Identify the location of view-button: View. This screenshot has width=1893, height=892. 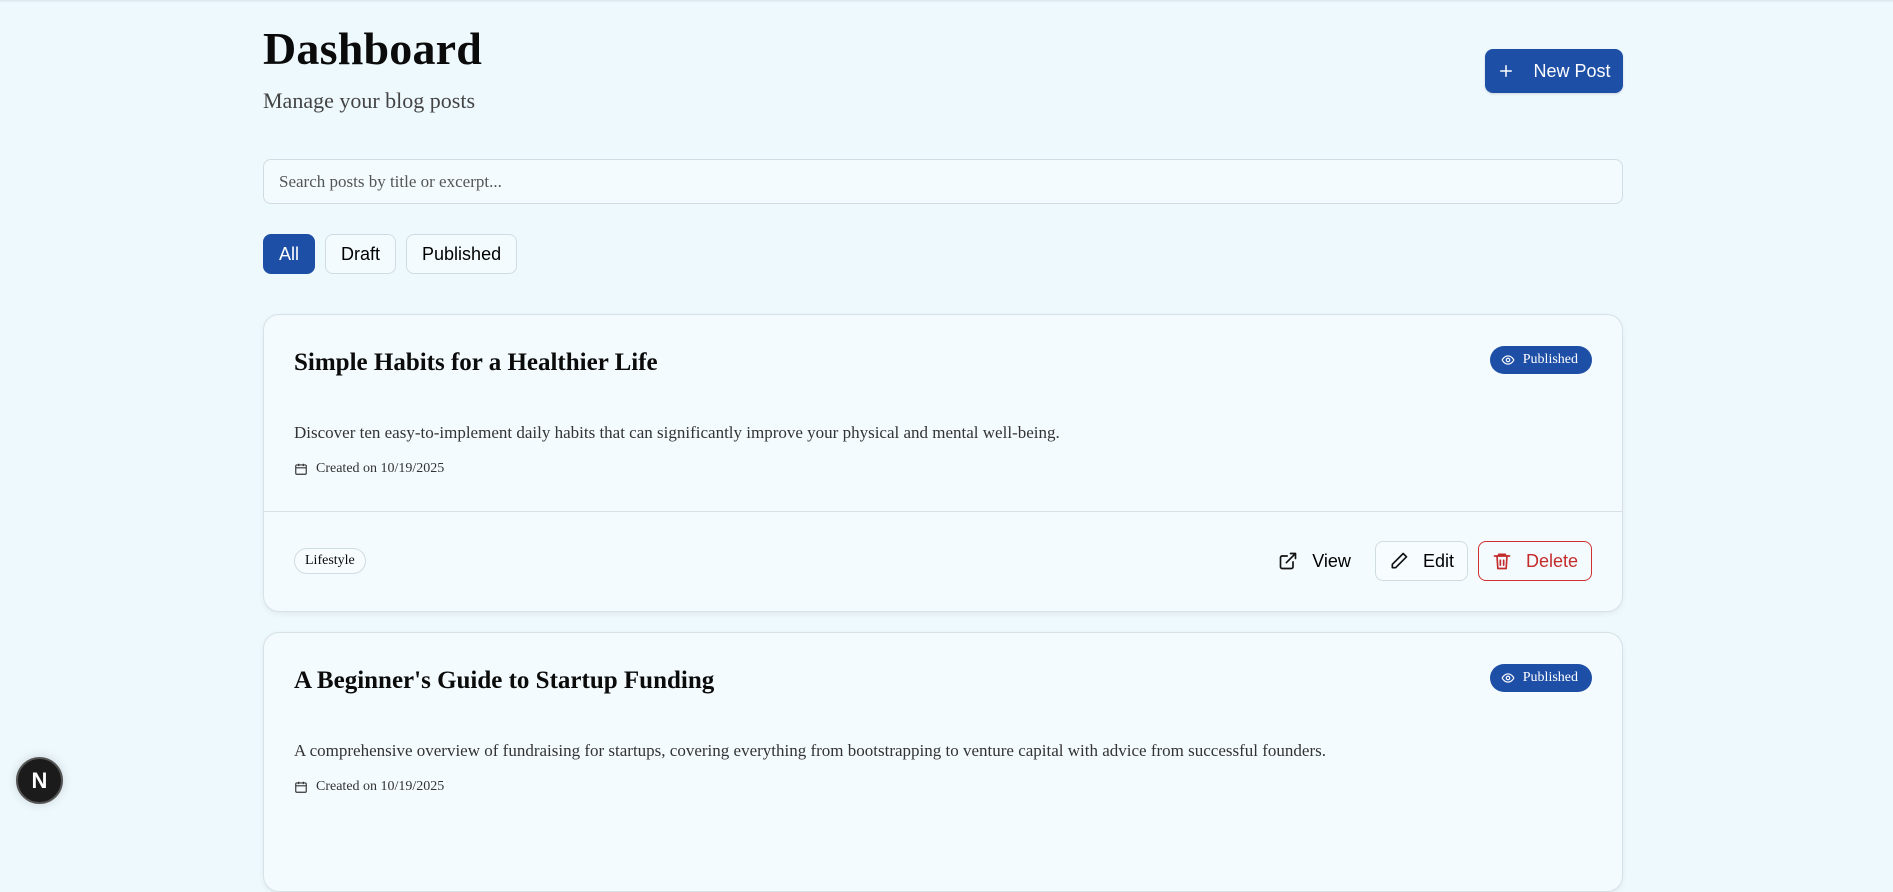
(1314, 561).